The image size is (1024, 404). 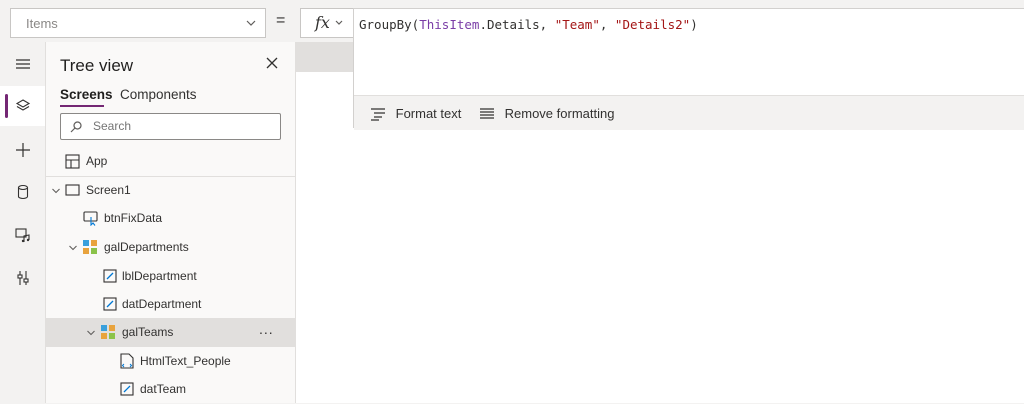 I want to click on plus-icon, so click(x=23, y=150).